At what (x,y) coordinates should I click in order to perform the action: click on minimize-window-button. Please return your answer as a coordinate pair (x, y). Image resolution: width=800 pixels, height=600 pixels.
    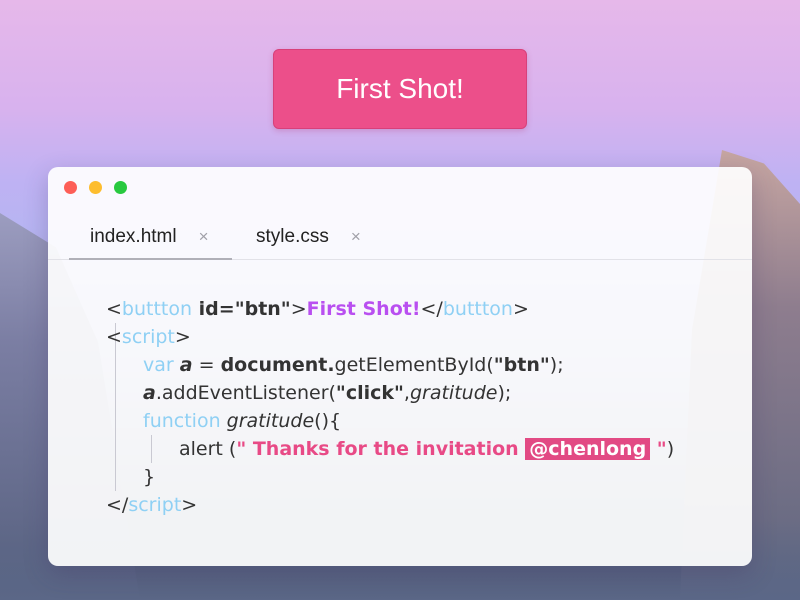
    Looking at the image, I should click on (95, 187).